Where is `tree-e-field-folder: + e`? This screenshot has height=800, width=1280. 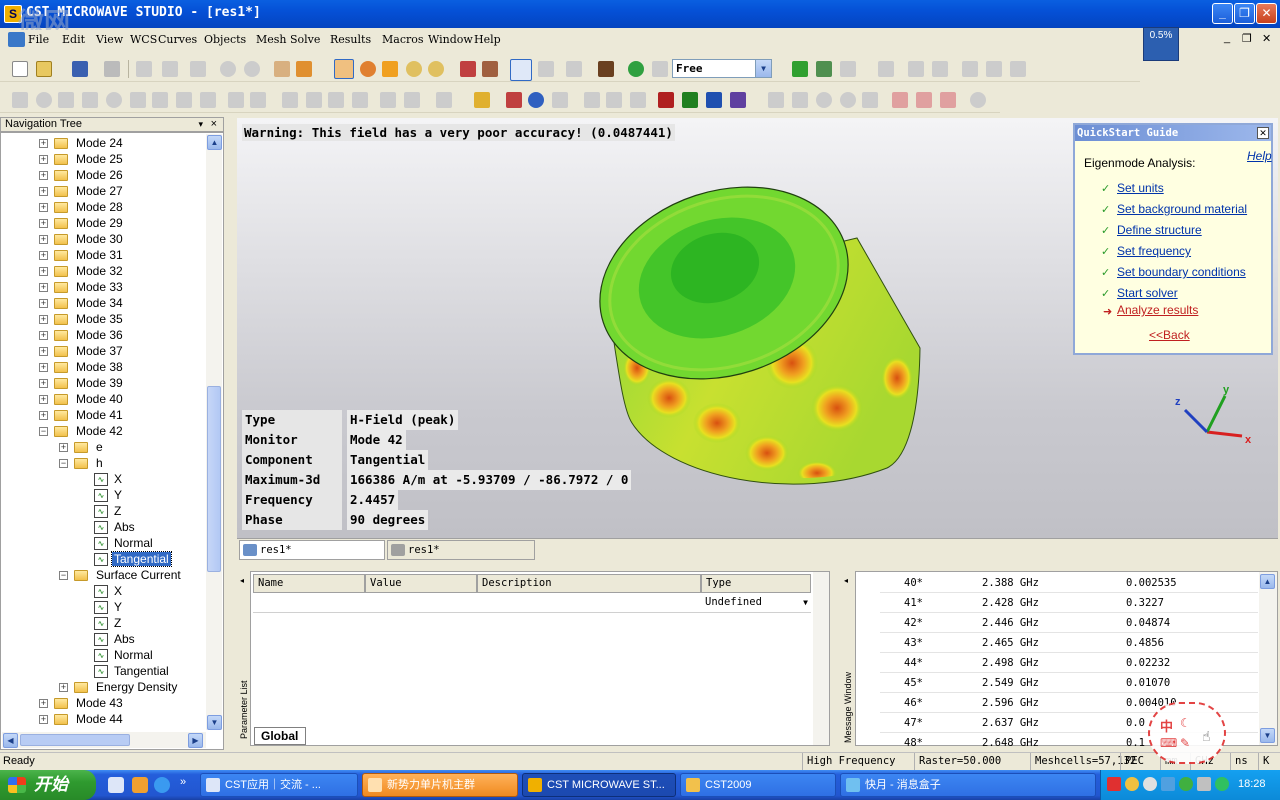 tree-e-field-folder: + e is located at coordinates (82, 447).